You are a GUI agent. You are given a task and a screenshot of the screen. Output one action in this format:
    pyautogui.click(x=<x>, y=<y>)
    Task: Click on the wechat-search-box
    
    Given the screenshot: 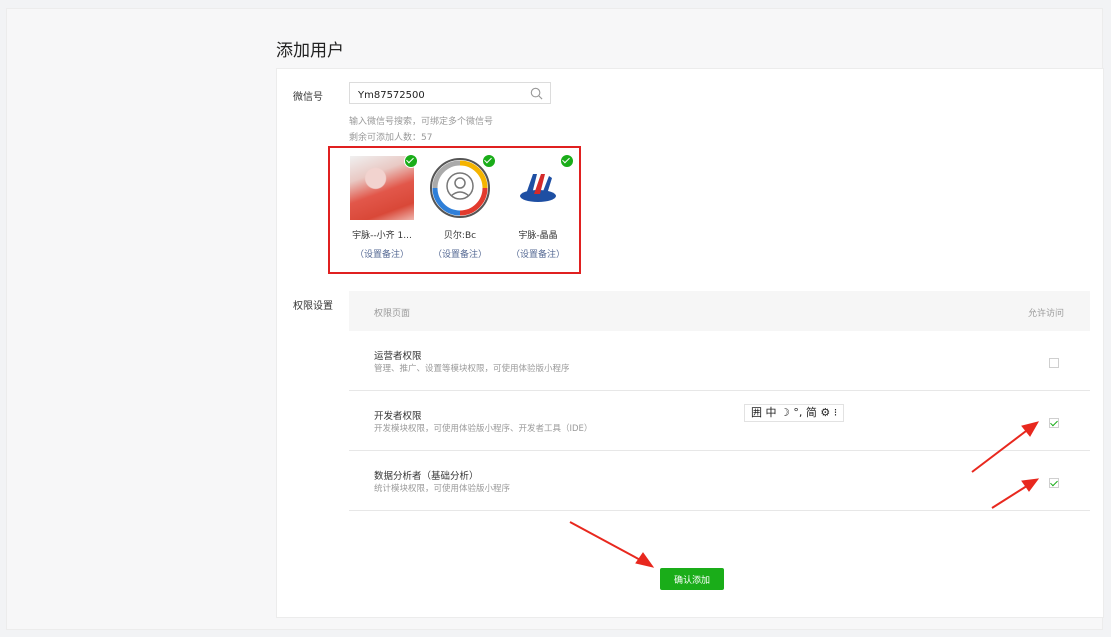 What is the action you would take?
    pyautogui.click(x=450, y=94)
    